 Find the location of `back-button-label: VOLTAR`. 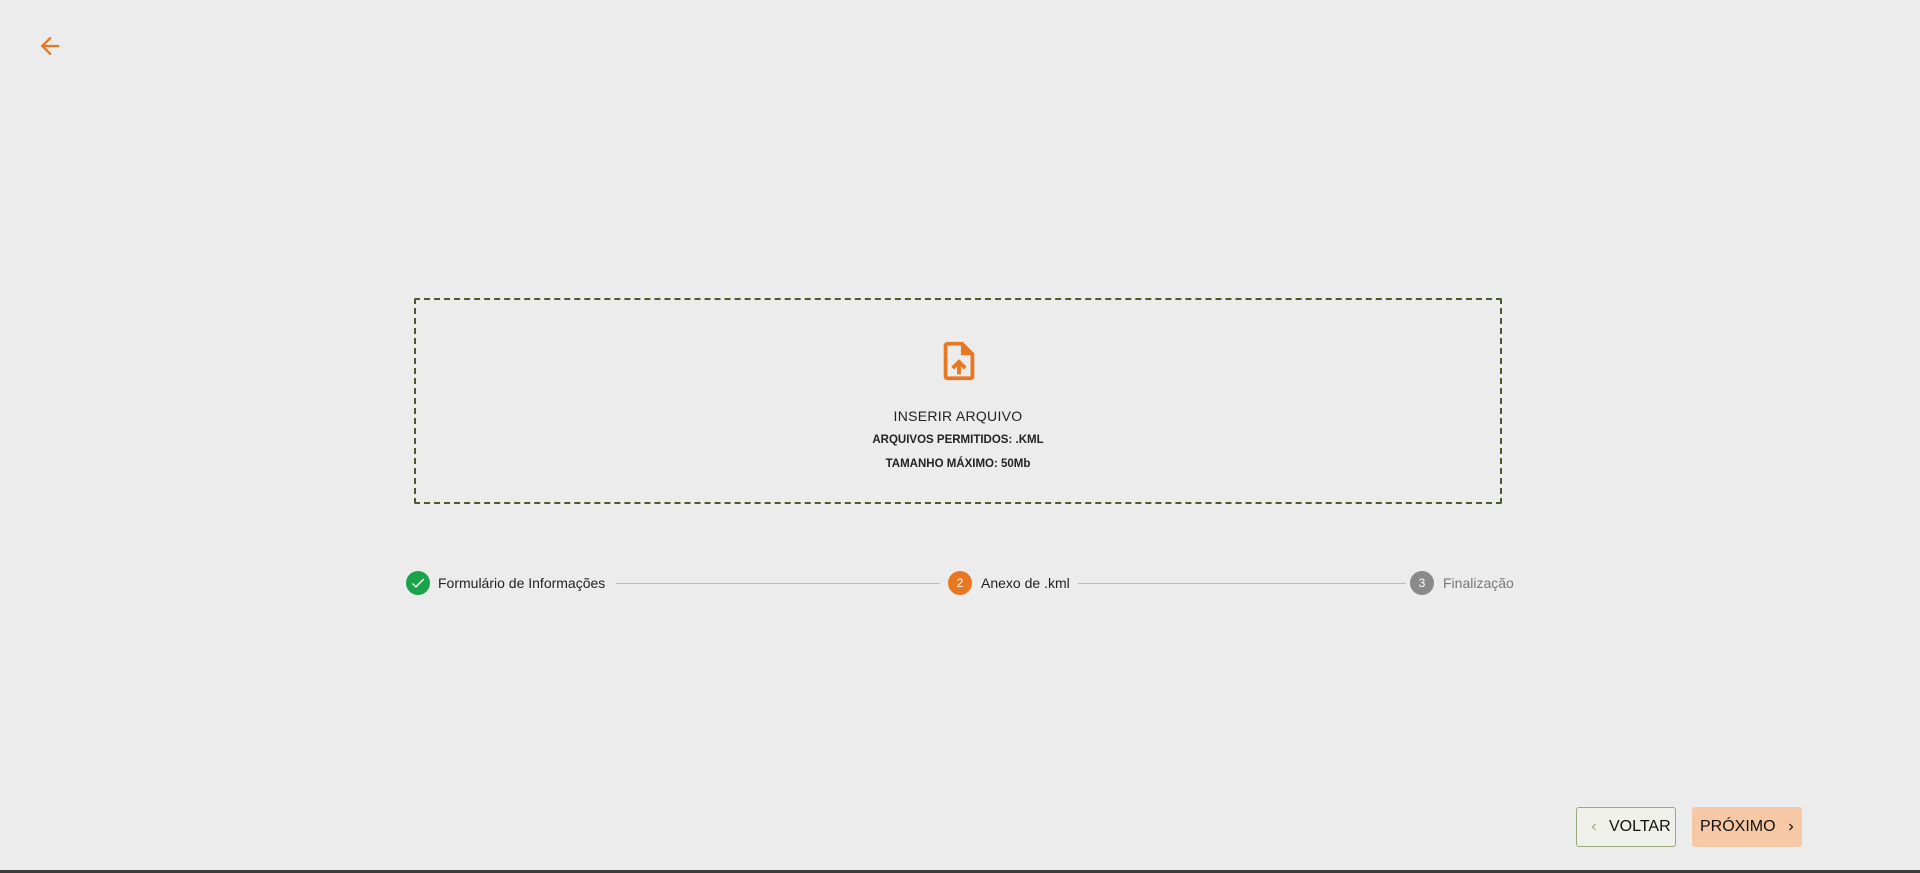

back-button-label: VOLTAR is located at coordinates (1640, 826).